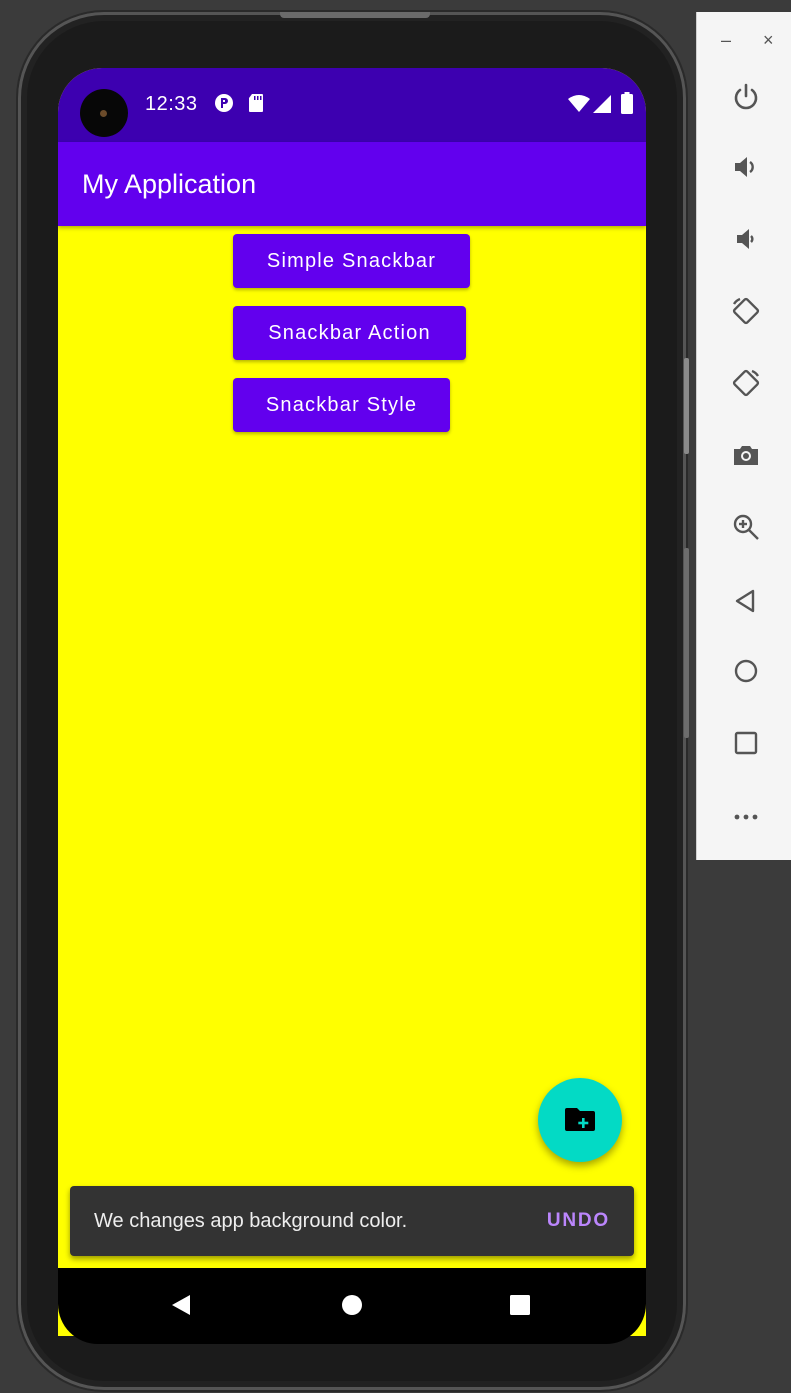 Image resolution: width=791 pixels, height=1393 pixels. Describe the element at coordinates (686, 643) in the screenshot. I see `volume-side-button` at that location.